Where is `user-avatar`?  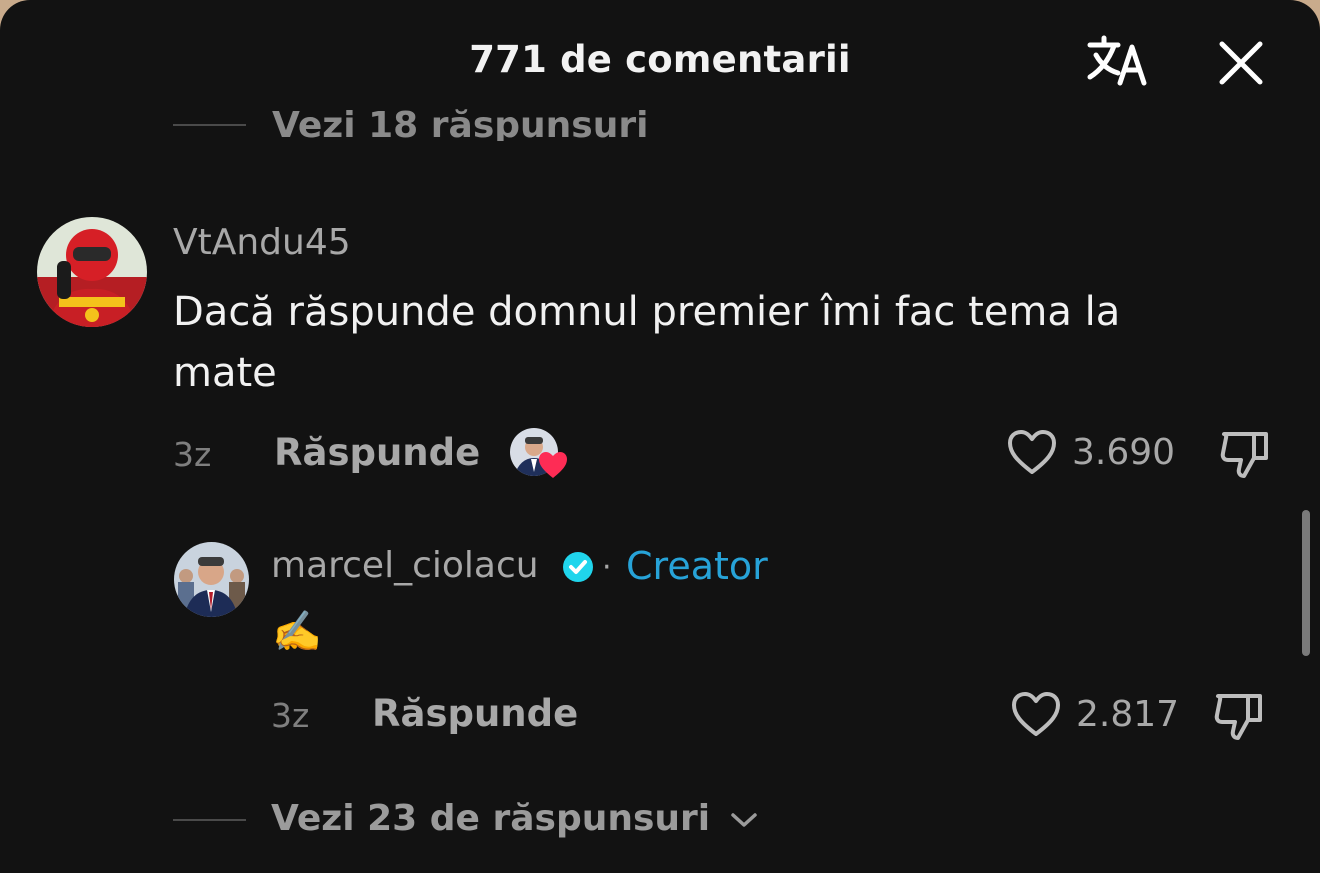
user-avatar is located at coordinates (92, 272).